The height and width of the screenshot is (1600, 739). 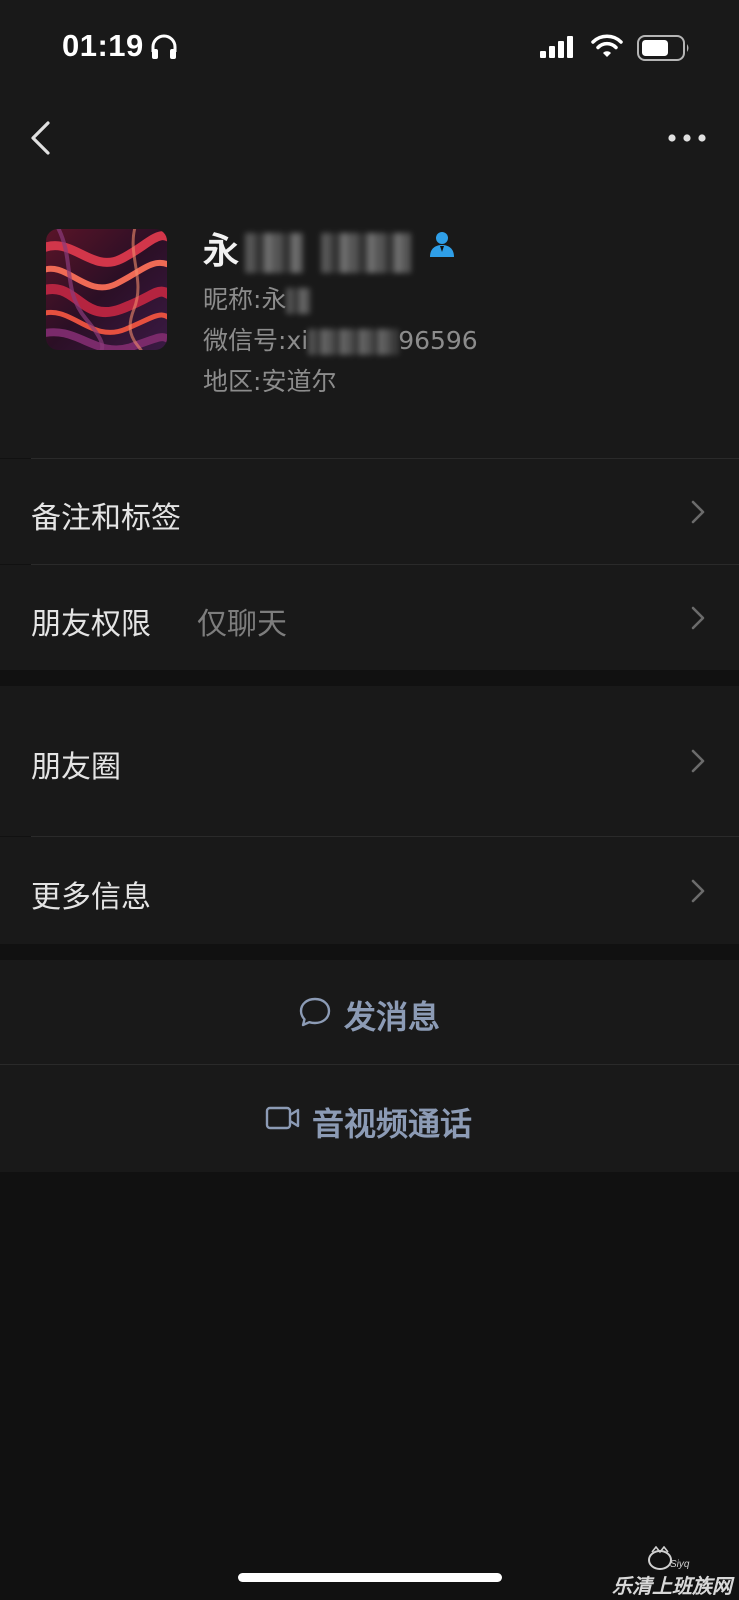 What do you see at coordinates (299, 381) in the screenshot?
I see `region-value: 安道尔` at bounding box center [299, 381].